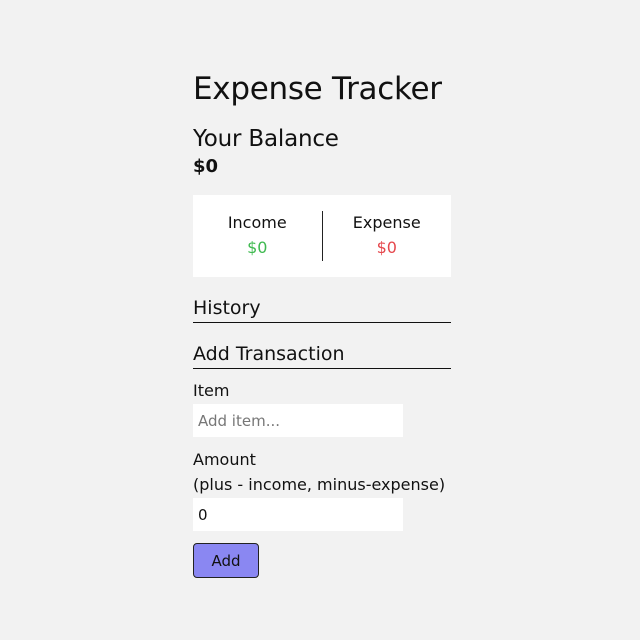 The width and height of the screenshot is (640, 640). Describe the element at coordinates (257, 247) in the screenshot. I see `income-value: $0` at that location.